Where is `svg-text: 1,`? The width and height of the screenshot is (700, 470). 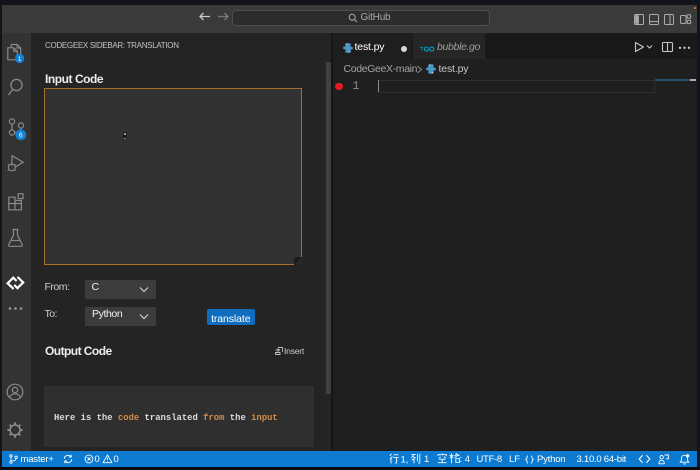
svg-text: 1, is located at coordinates (405, 460).